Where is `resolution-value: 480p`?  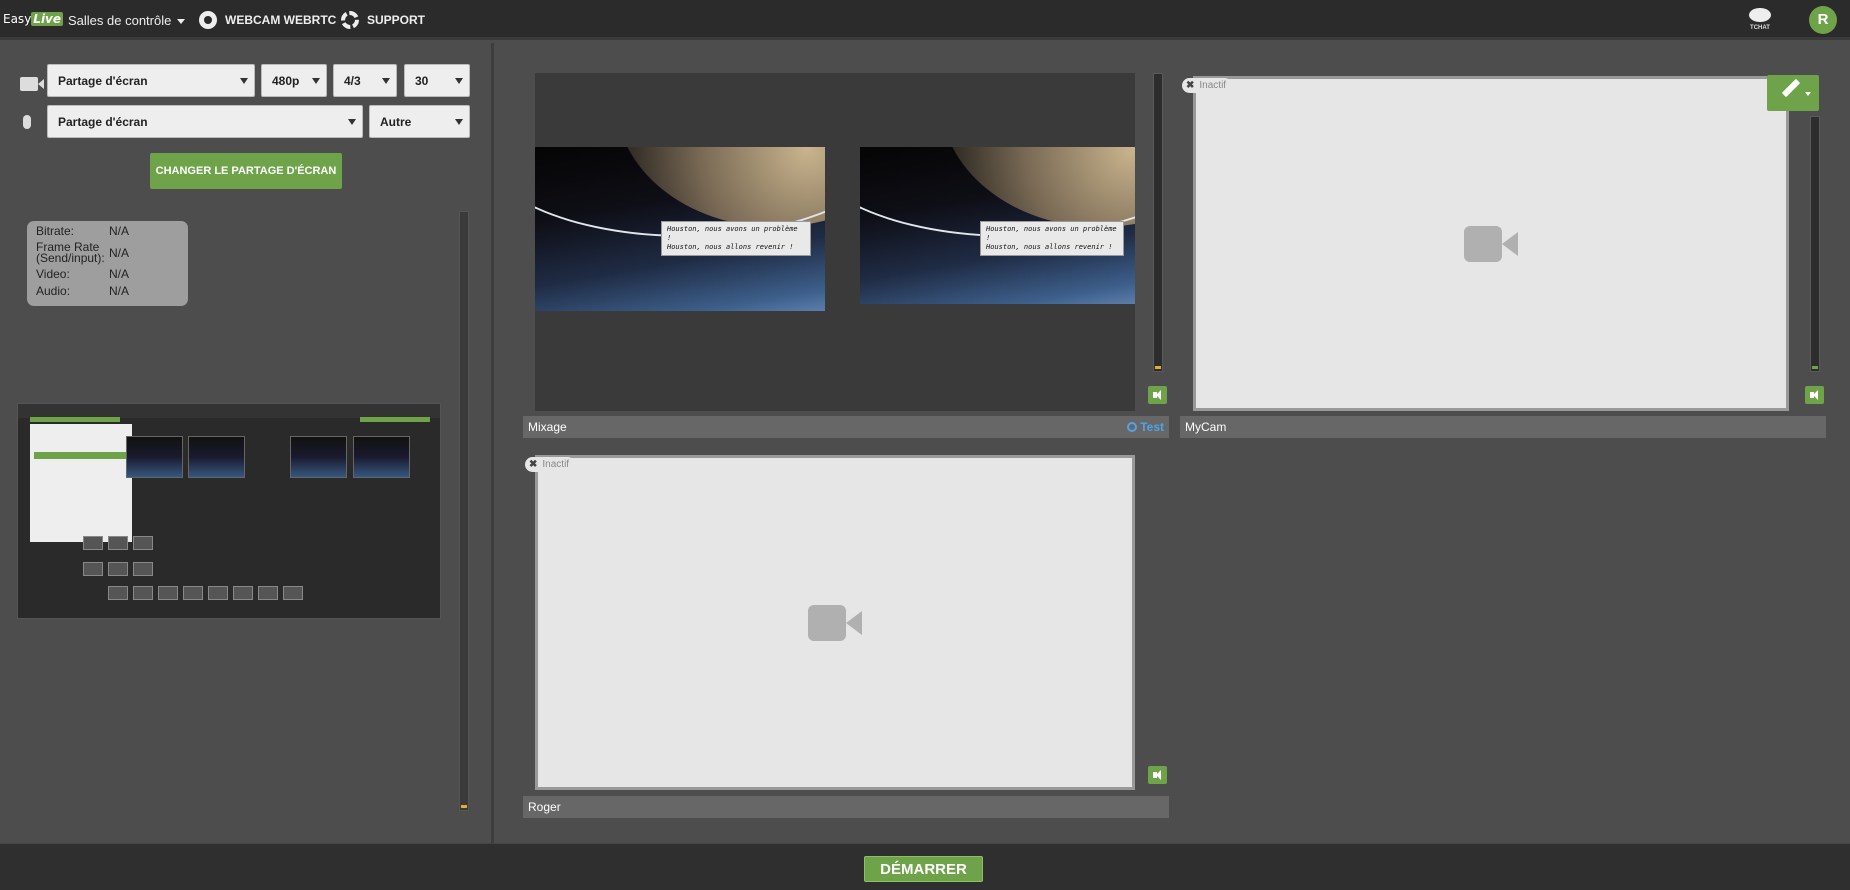 resolution-value: 480p is located at coordinates (286, 81).